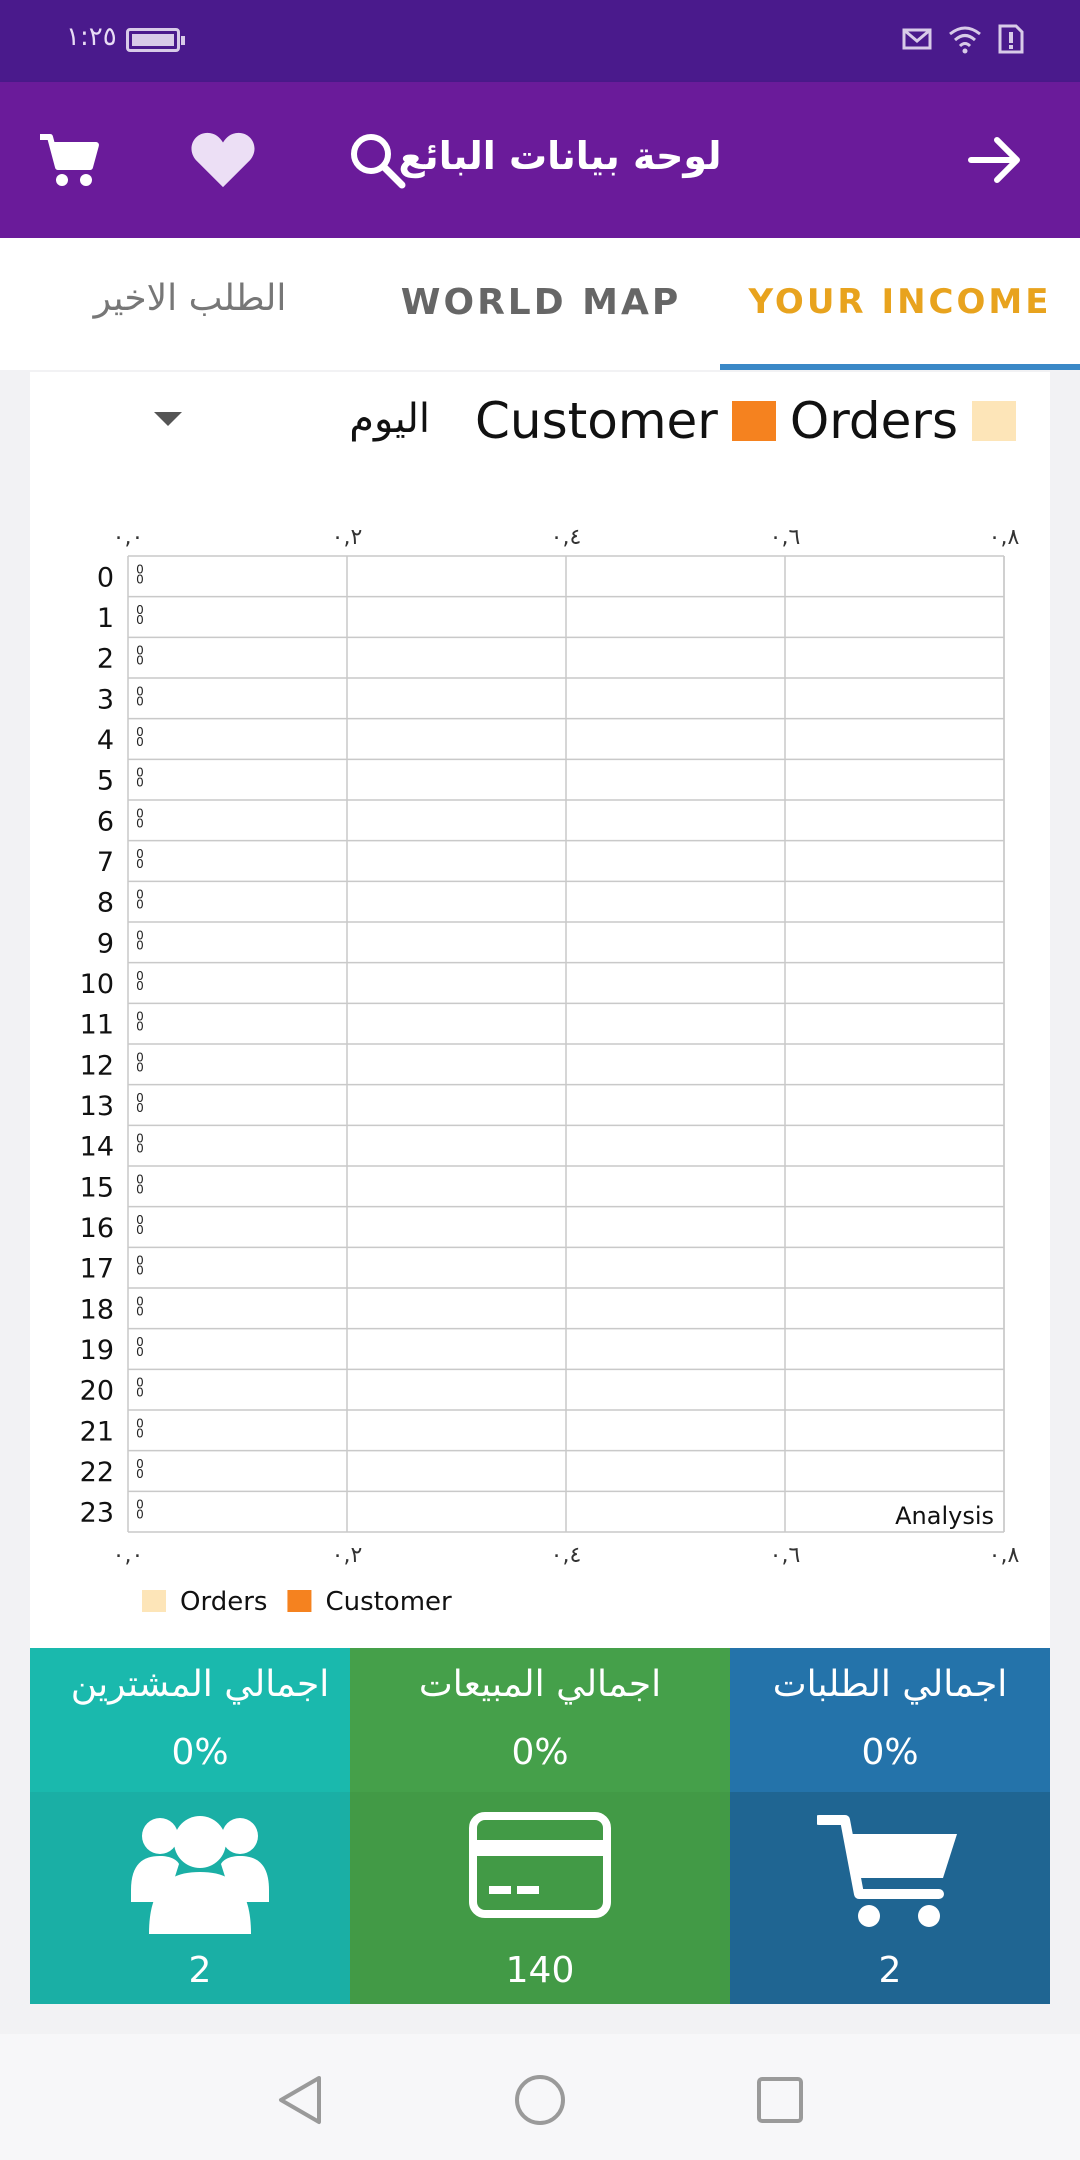 Image resolution: width=1080 pixels, height=2160 pixels. Describe the element at coordinates (97, 1147) in the screenshot. I see `y-tick-label: 14` at that location.